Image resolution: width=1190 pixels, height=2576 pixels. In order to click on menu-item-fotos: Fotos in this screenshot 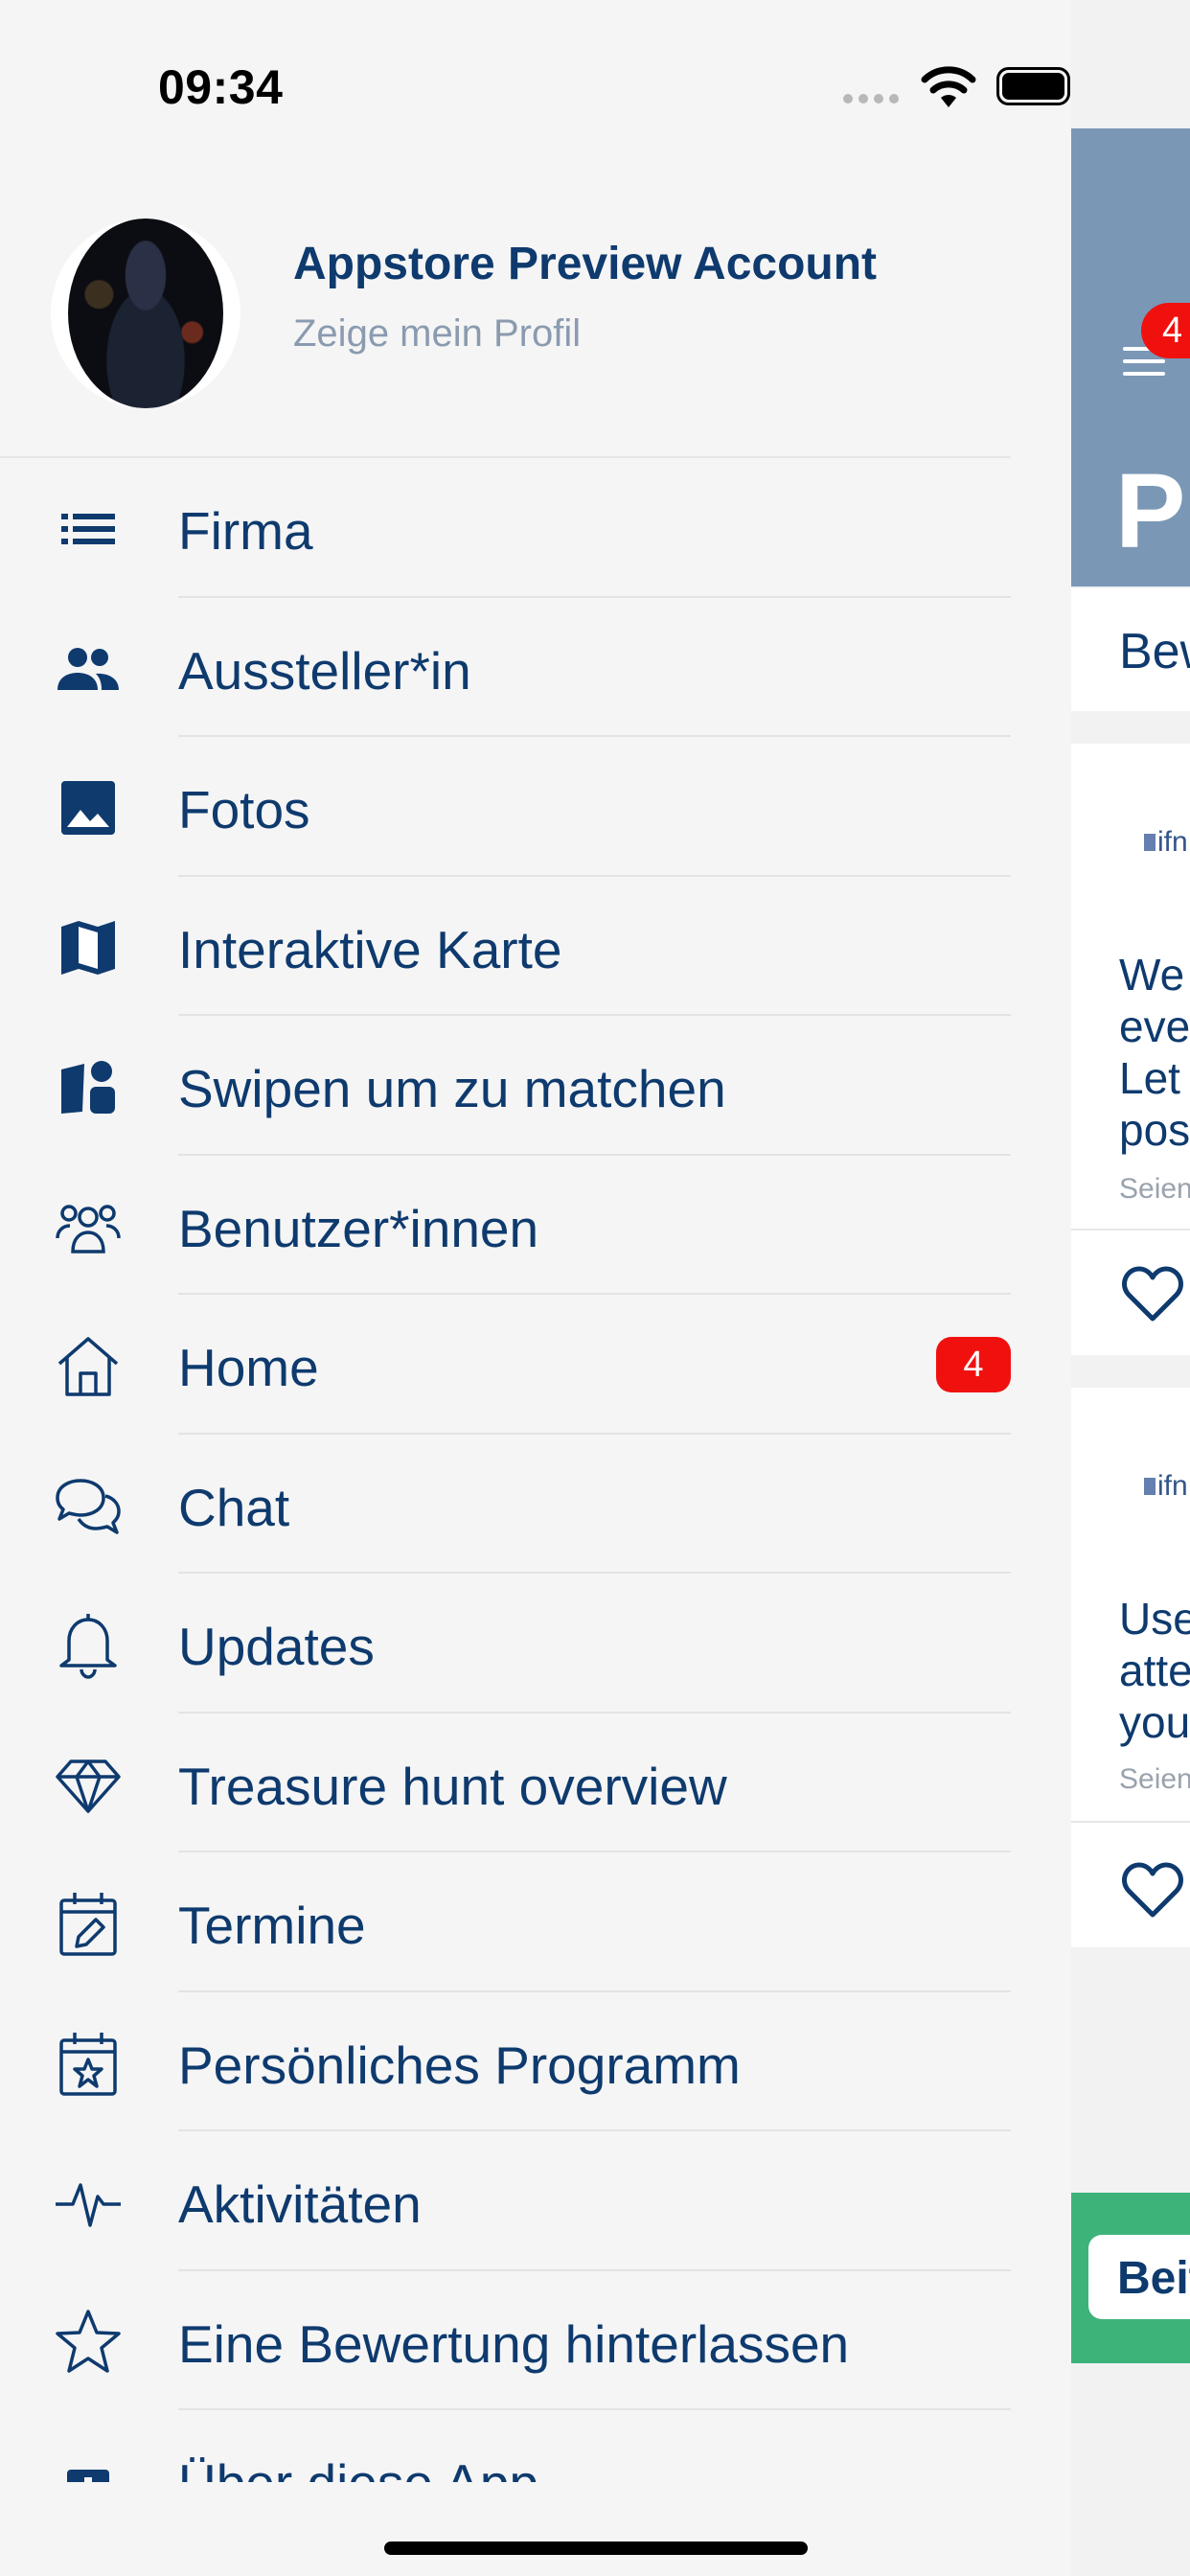, I will do `click(506, 807)`.